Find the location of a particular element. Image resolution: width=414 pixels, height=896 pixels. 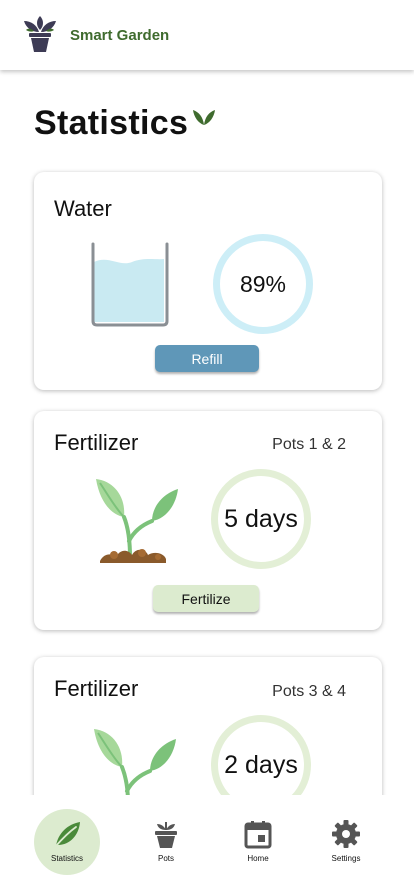

fertilizer-pots-label: Pots 1 & 2 is located at coordinates (309, 444).